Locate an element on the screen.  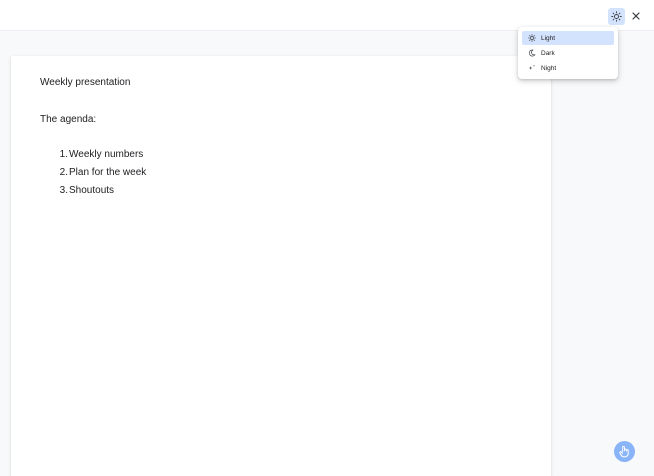
hand-pointer-icon is located at coordinates (624, 451).